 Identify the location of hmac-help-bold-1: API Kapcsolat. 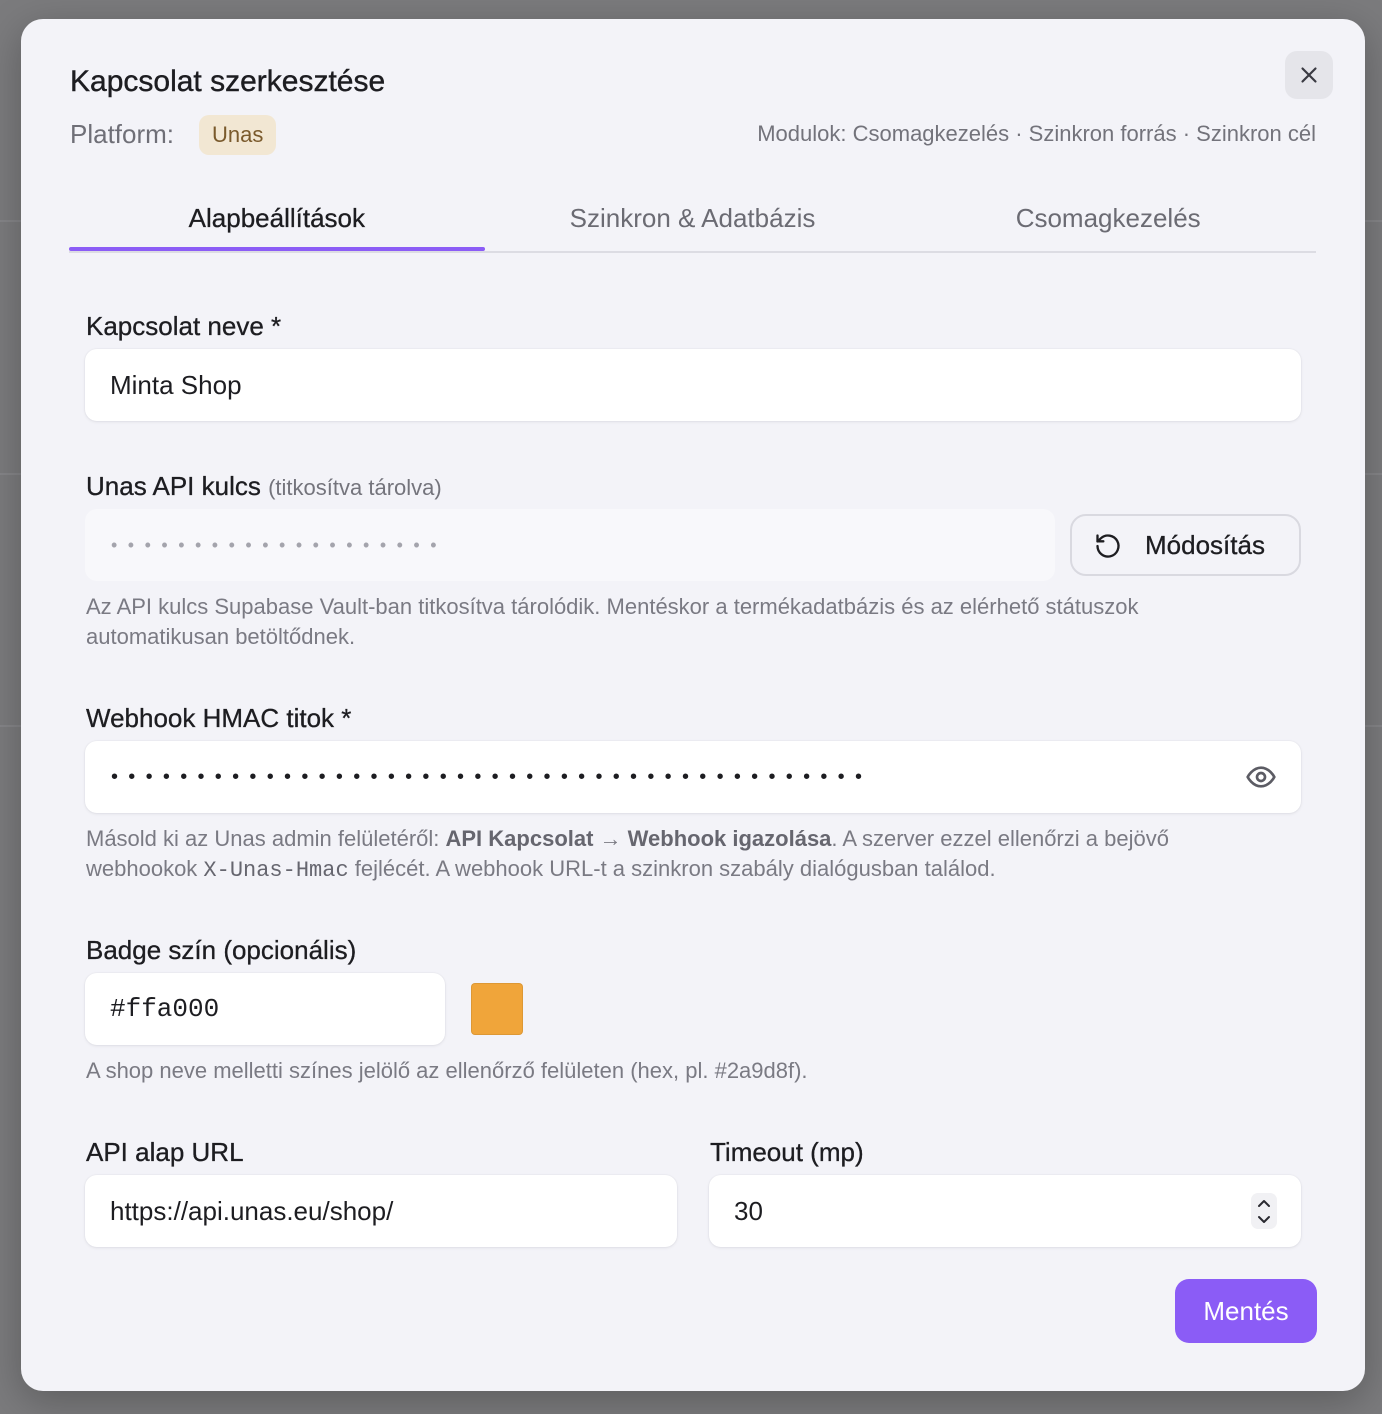
(519, 838).